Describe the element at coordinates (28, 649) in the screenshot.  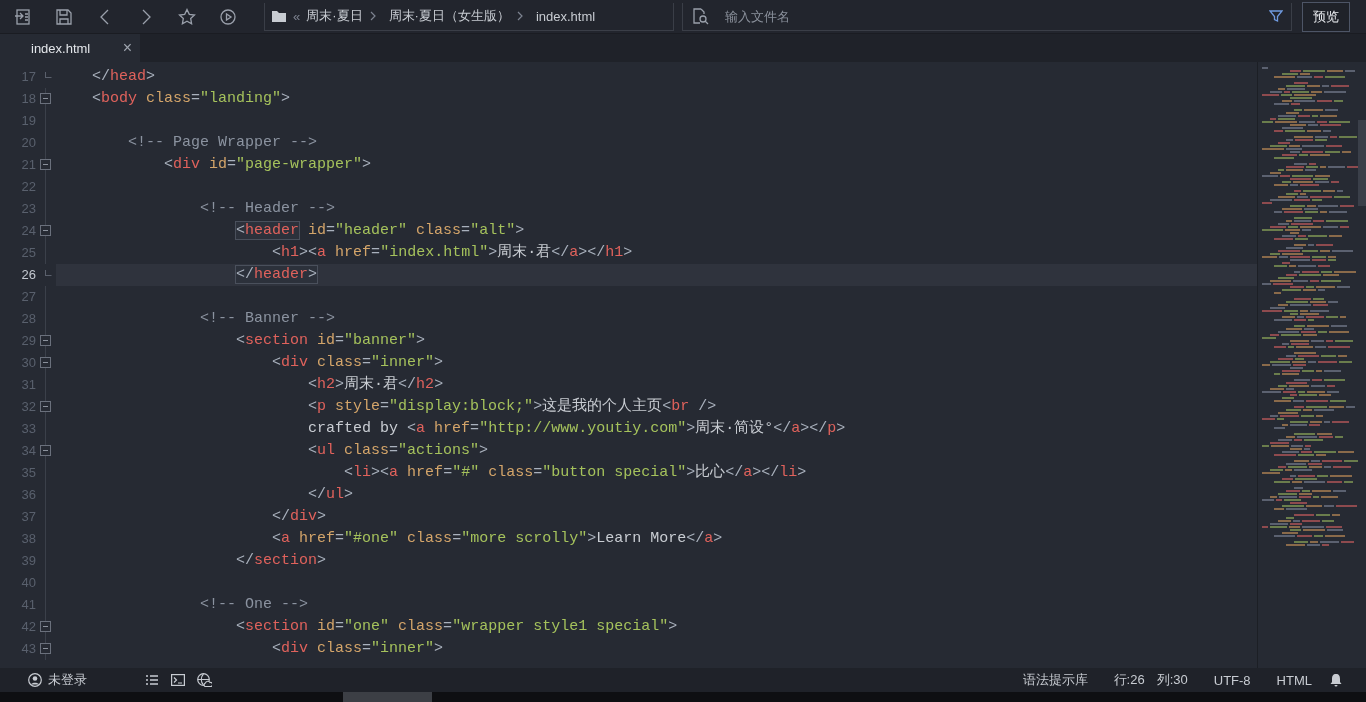
I see `line-number: 43` at that location.